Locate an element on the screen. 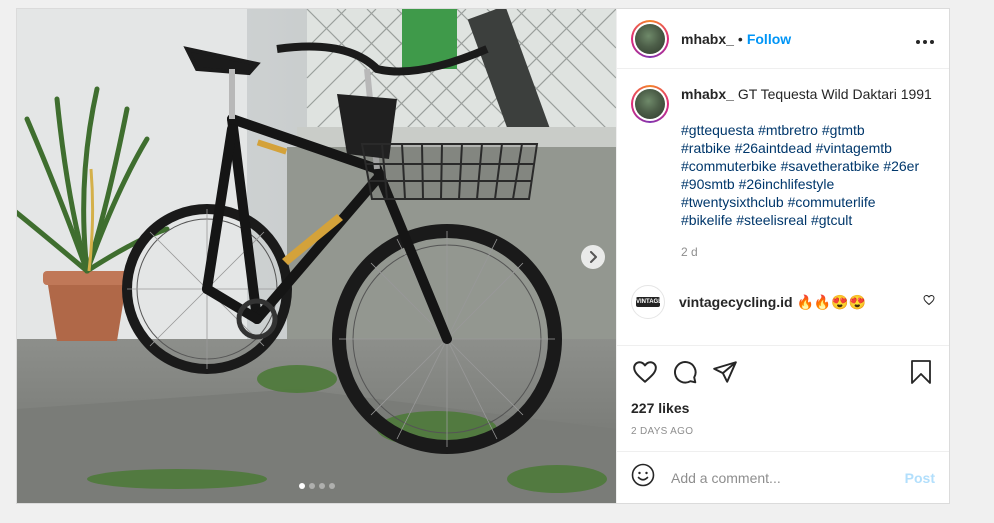 The image size is (994, 523). hashtag-link: #steelisreal is located at coordinates (771, 220).